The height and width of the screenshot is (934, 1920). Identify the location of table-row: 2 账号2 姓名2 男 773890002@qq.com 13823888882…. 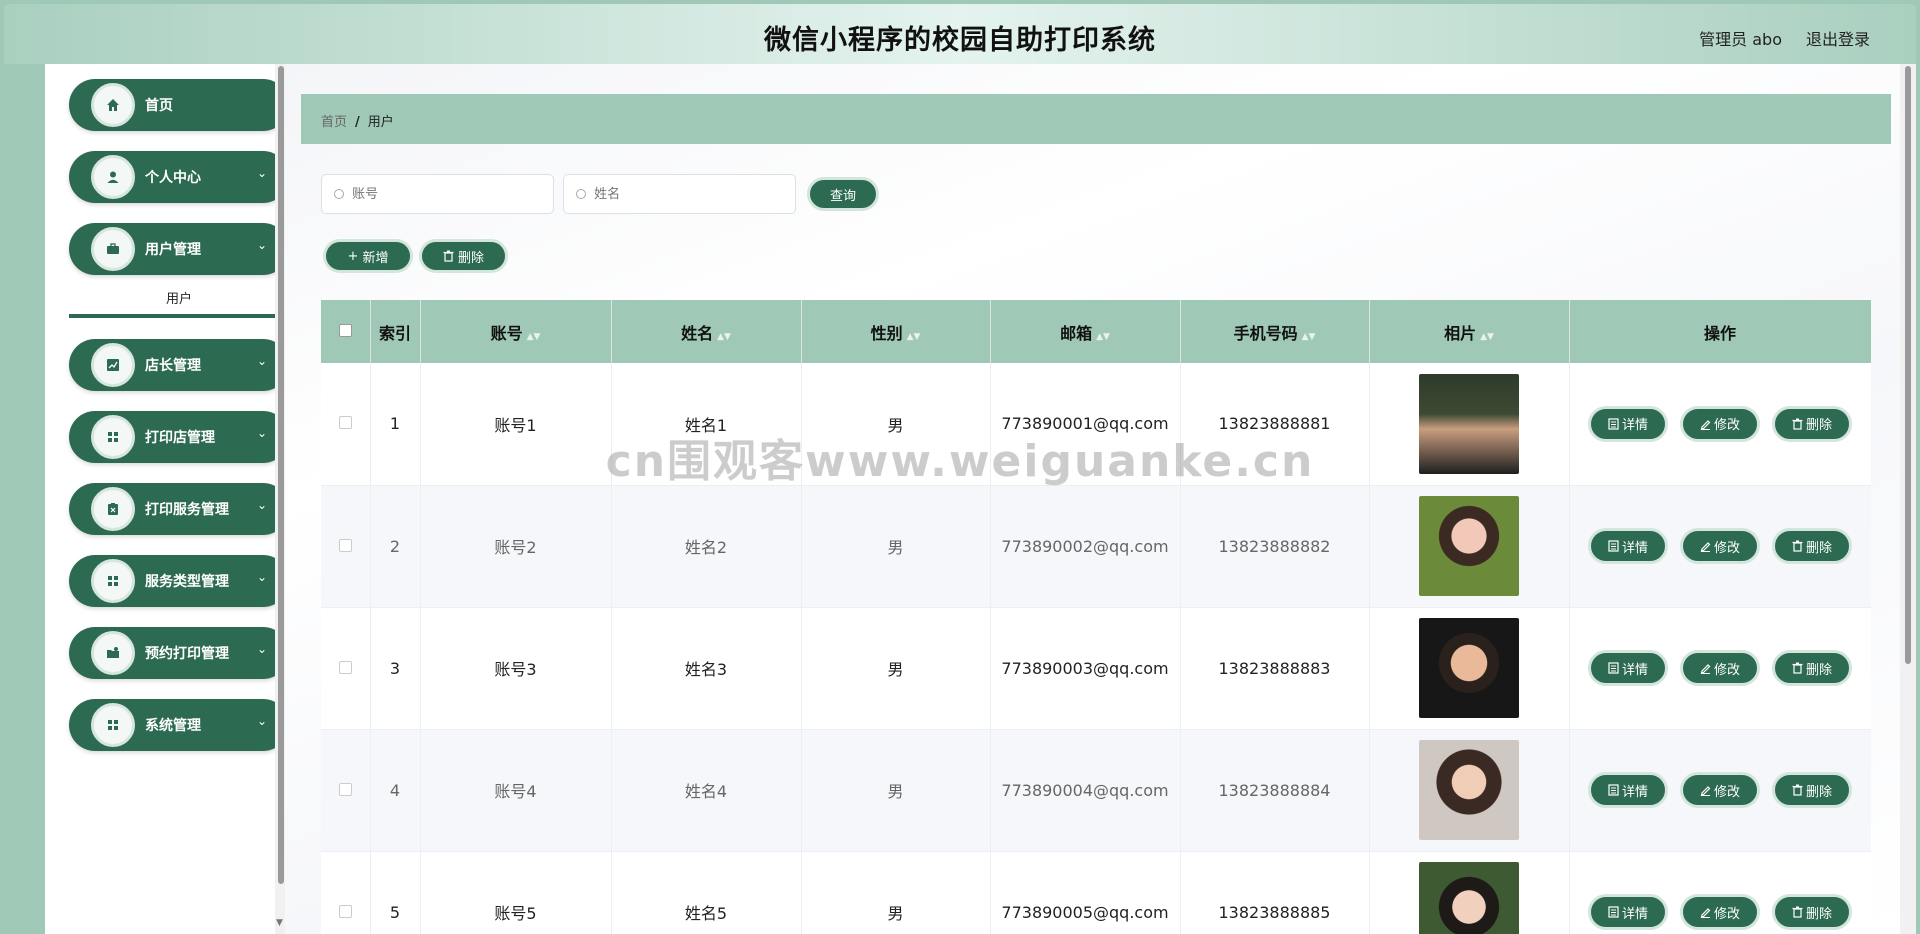
(1096, 546).